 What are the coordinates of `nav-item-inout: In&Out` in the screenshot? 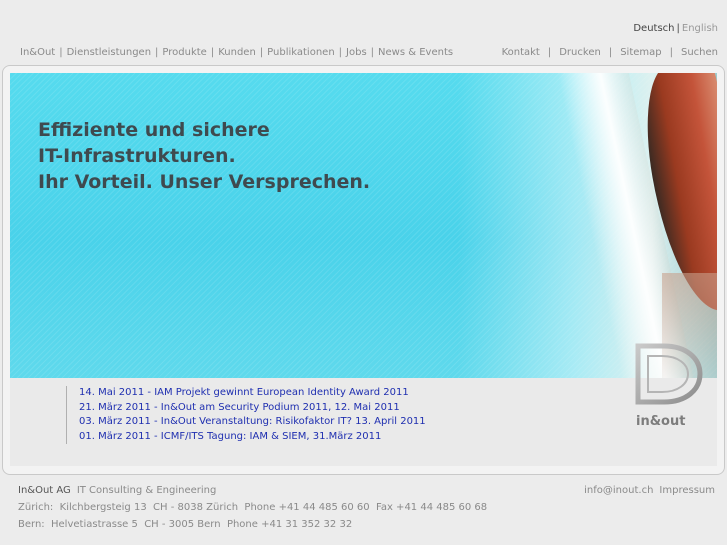 It's located at (37, 52).